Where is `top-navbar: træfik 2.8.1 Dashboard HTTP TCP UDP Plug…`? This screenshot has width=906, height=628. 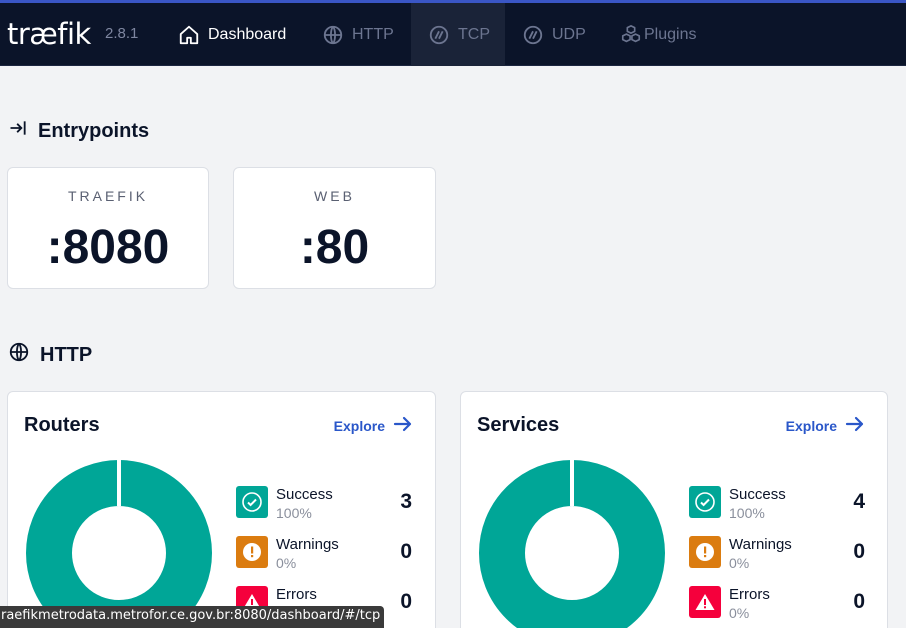 top-navbar: træfik 2.8.1 Dashboard HTTP TCP UDP Plug… is located at coordinates (453, 33).